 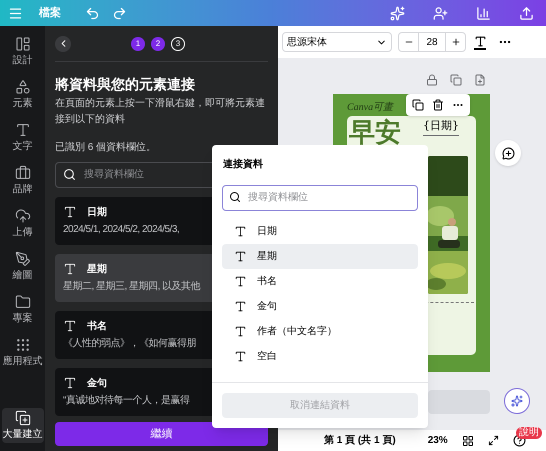 What do you see at coordinates (22, 259) in the screenshot?
I see `pen-icon` at bounding box center [22, 259].